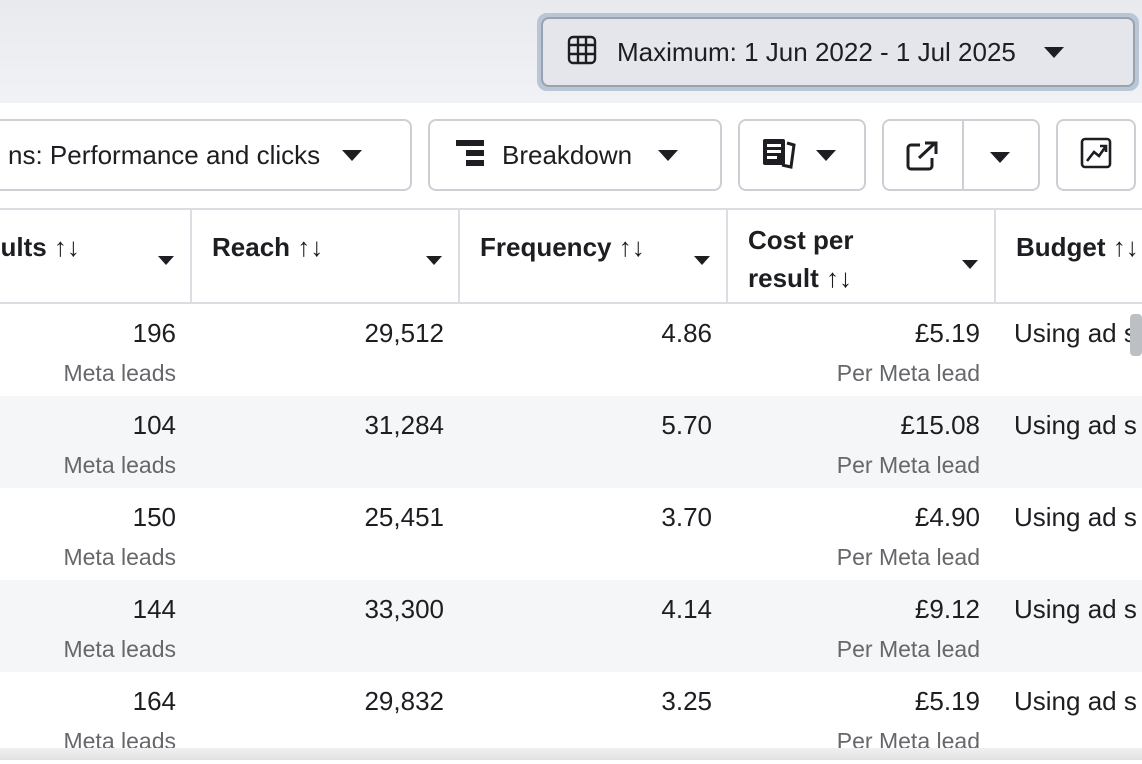 This screenshot has width=1142, height=764. I want to click on column-header-cost-per-result: Cost per result ↑↓, so click(862, 256).